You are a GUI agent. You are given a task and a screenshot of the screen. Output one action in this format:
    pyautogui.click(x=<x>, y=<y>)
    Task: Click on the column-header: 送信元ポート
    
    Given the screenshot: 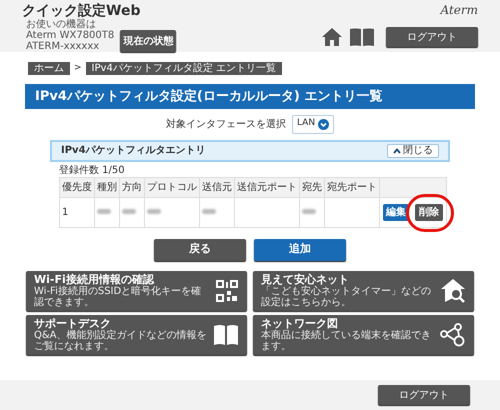 What is the action you would take?
    pyautogui.click(x=267, y=187)
    